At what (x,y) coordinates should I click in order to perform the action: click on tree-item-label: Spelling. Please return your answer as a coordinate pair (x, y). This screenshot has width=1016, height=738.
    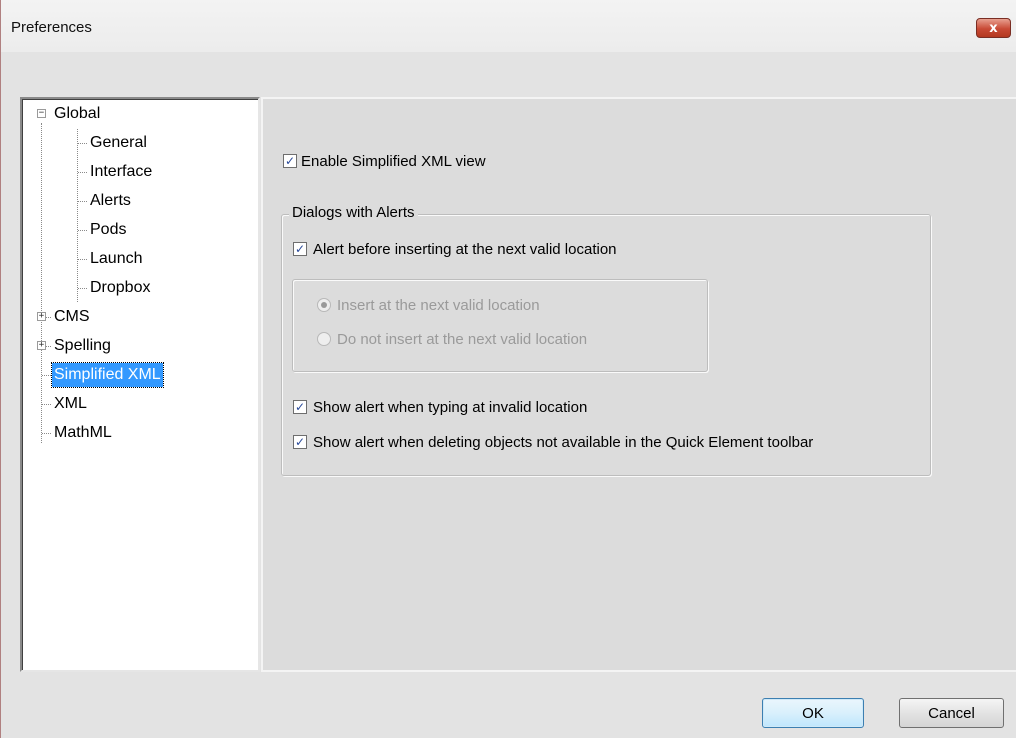
    Looking at the image, I should click on (82, 345).